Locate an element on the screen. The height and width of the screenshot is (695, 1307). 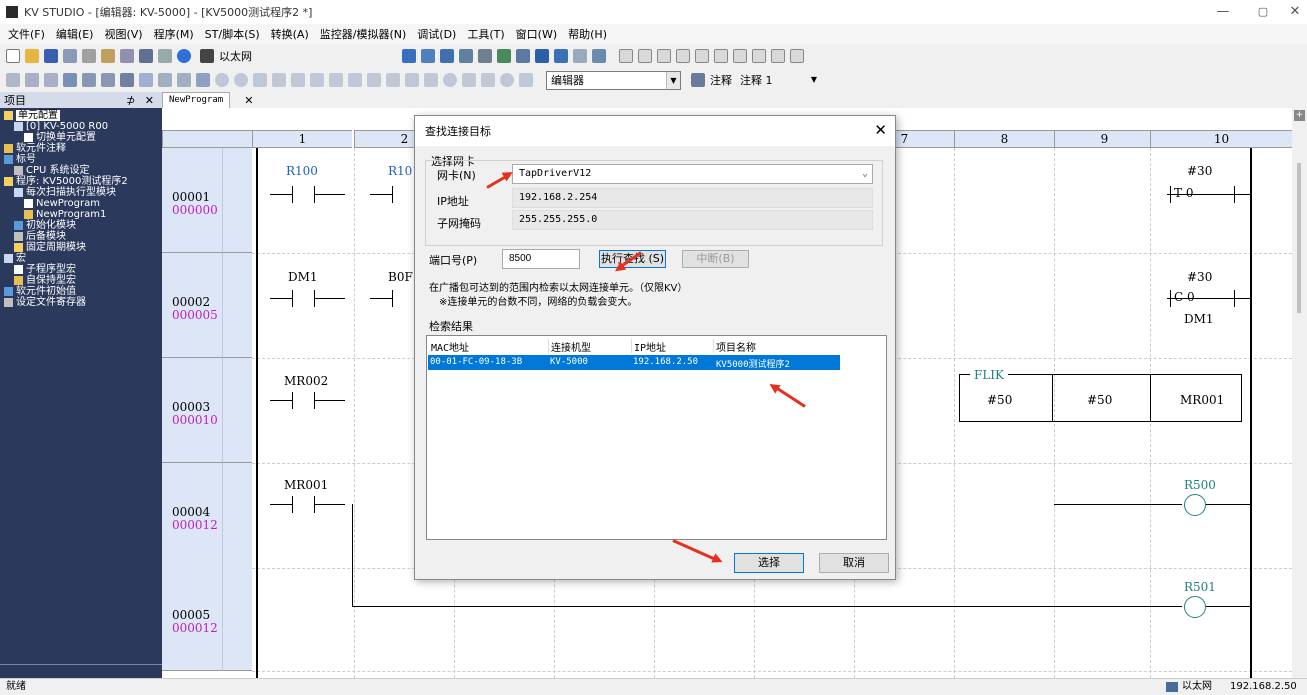
macro-icon is located at coordinates (127, 80).